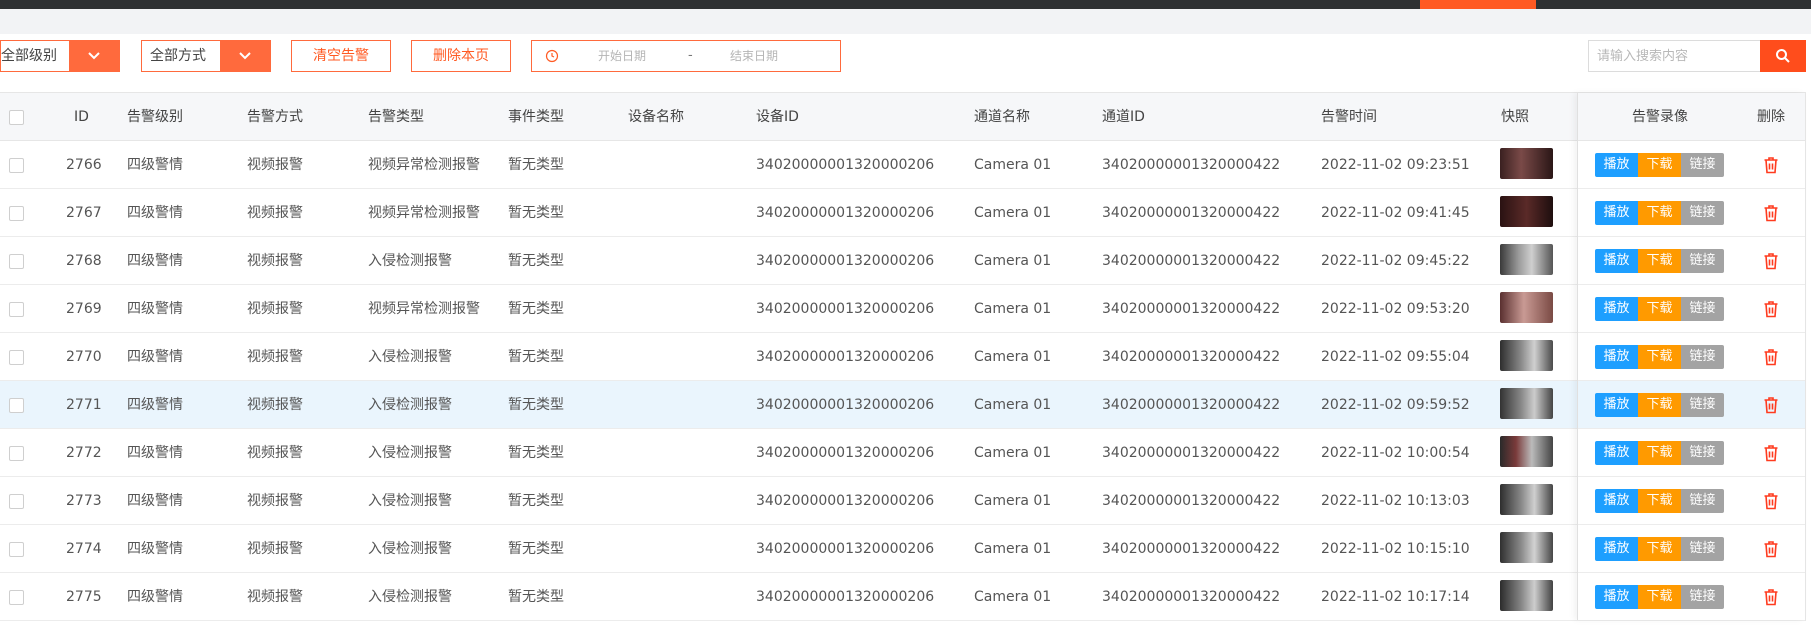 The height and width of the screenshot is (629, 1811). What do you see at coordinates (206, 56) in the screenshot?
I see `method-select: 全部方式` at bounding box center [206, 56].